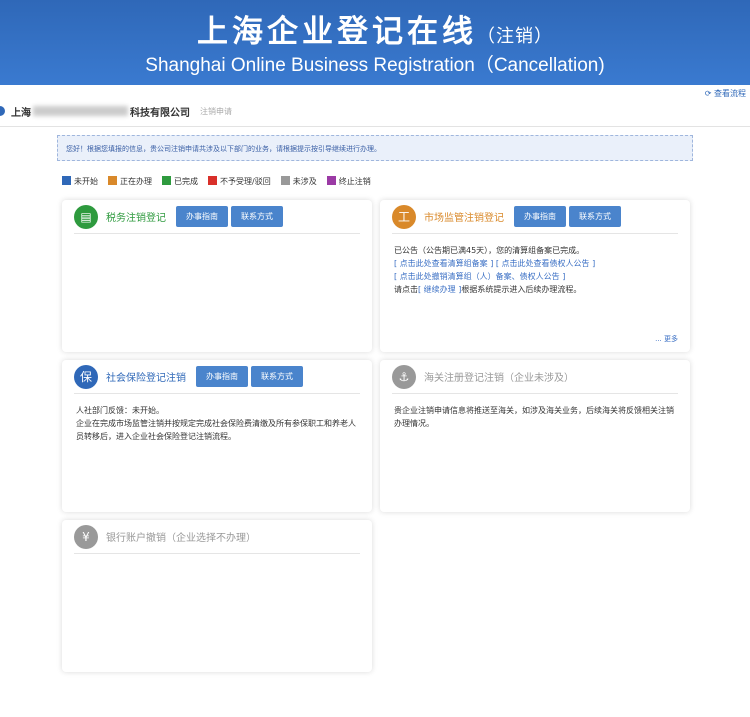  I want to click on divider, so click(375, 126).